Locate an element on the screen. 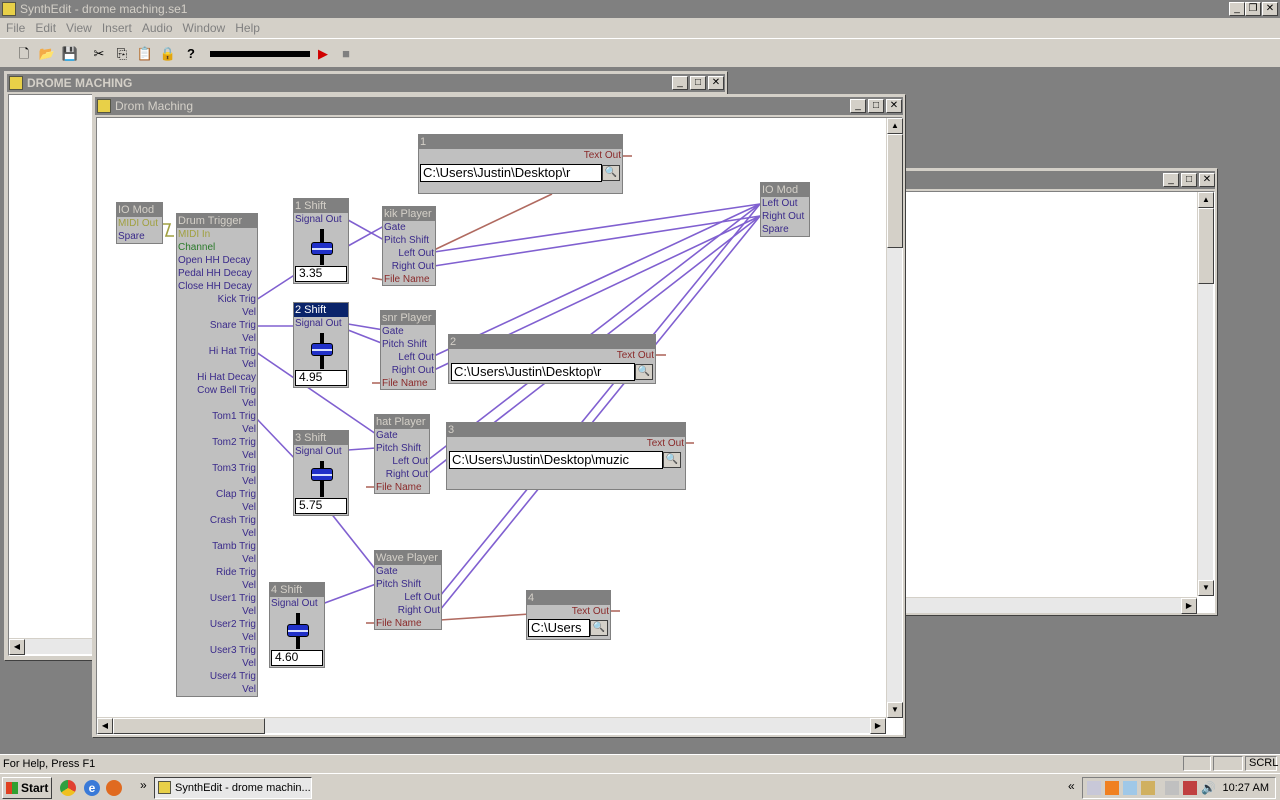  menu-help: Help is located at coordinates (247, 28).